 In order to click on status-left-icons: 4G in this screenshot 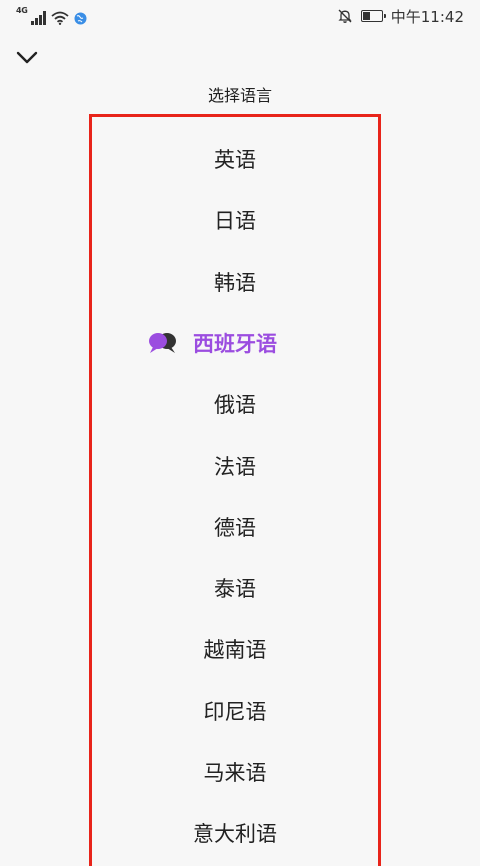, I will do `click(51, 16)`.